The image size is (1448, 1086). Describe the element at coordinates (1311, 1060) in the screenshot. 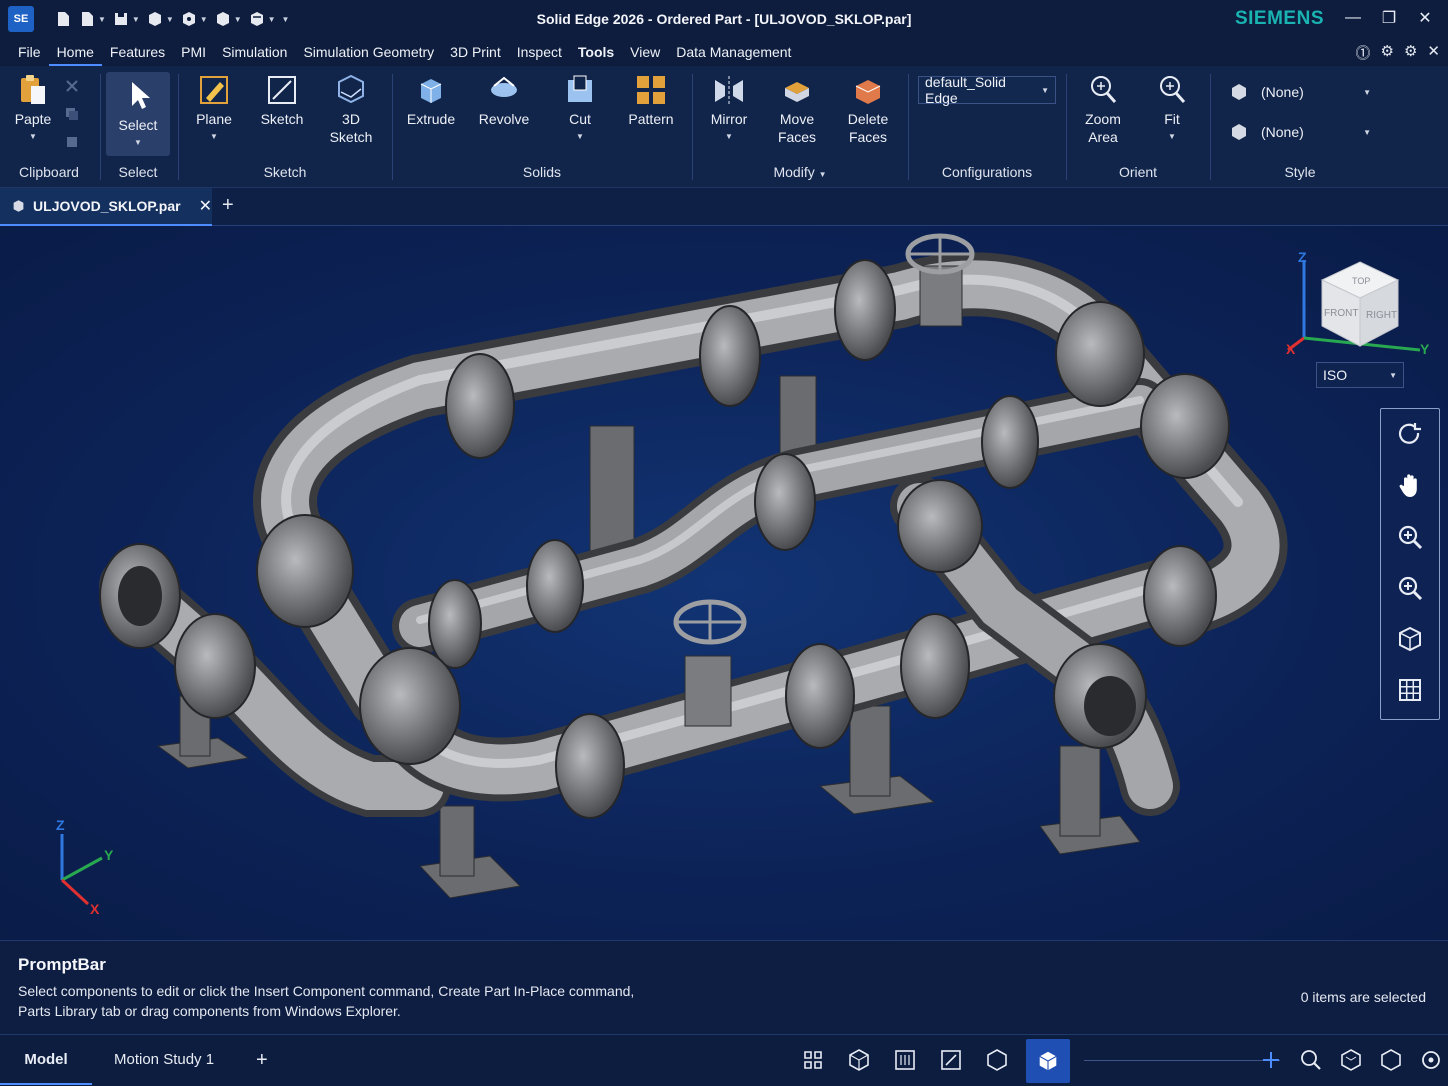

I see `zoom-icon` at that location.